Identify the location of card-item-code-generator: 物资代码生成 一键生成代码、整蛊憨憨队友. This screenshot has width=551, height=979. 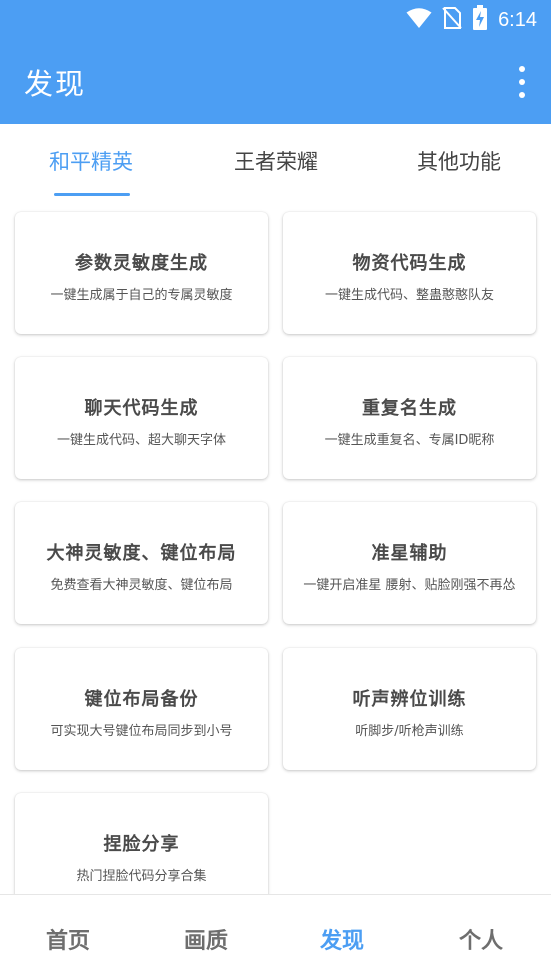
(409, 273).